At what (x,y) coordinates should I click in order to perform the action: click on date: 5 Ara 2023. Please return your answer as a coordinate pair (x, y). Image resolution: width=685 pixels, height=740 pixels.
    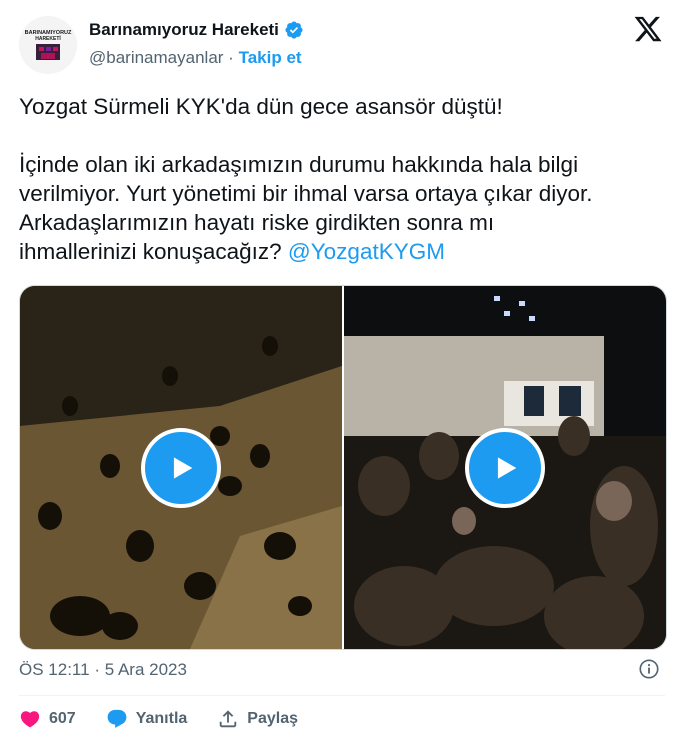
    Looking at the image, I should click on (145, 669).